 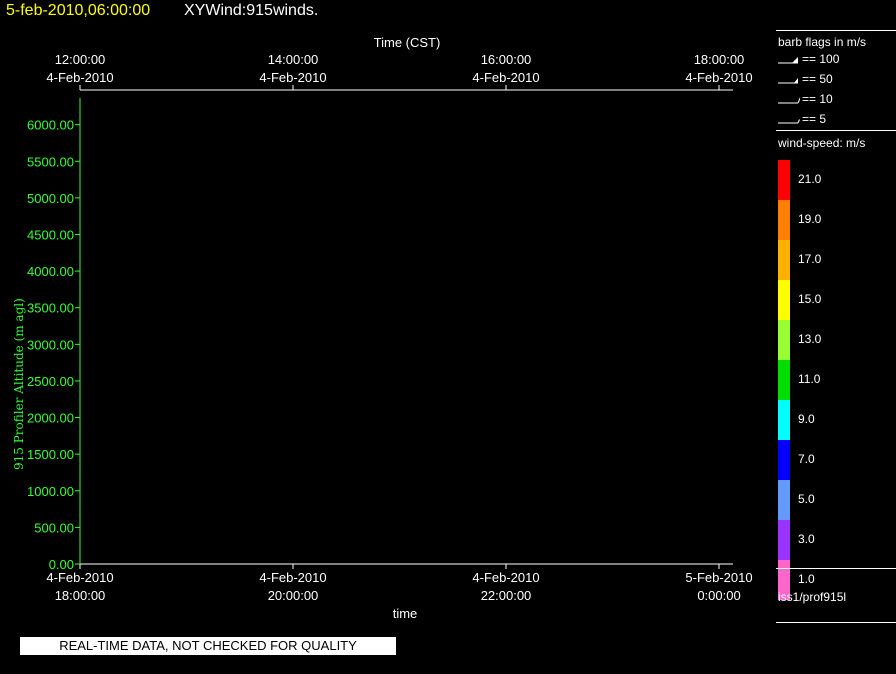 I want to click on header-title: XYWind:915winds., so click(x=251, y=10).